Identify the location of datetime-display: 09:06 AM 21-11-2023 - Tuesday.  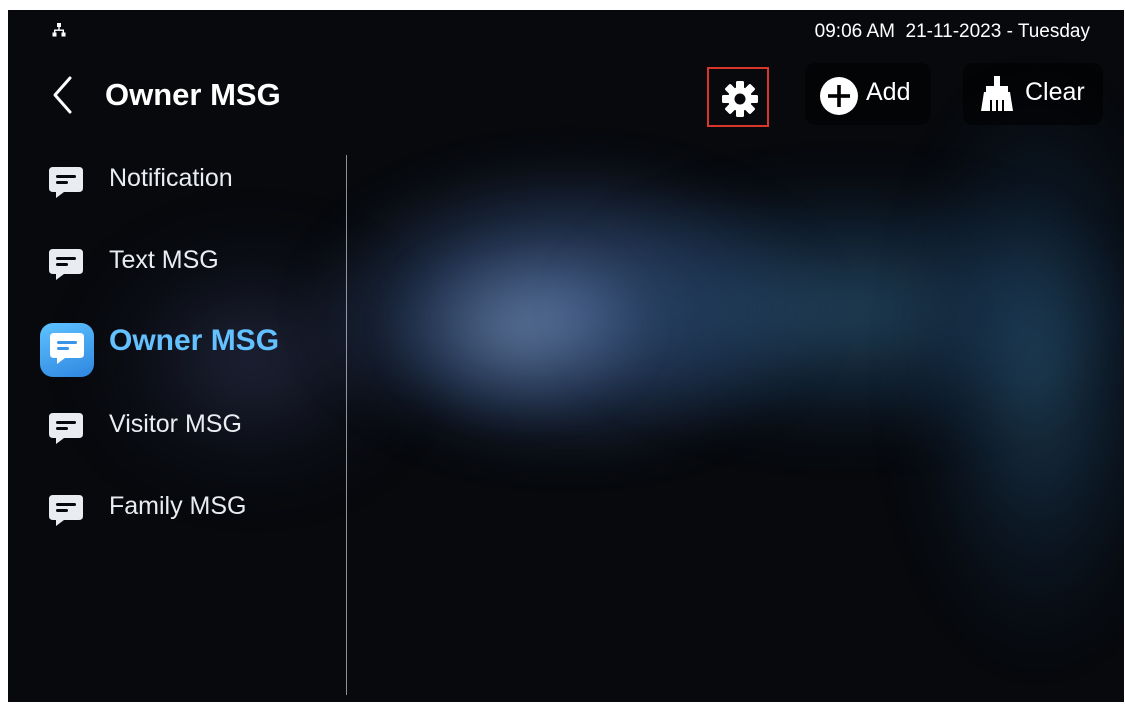
(952, 31).